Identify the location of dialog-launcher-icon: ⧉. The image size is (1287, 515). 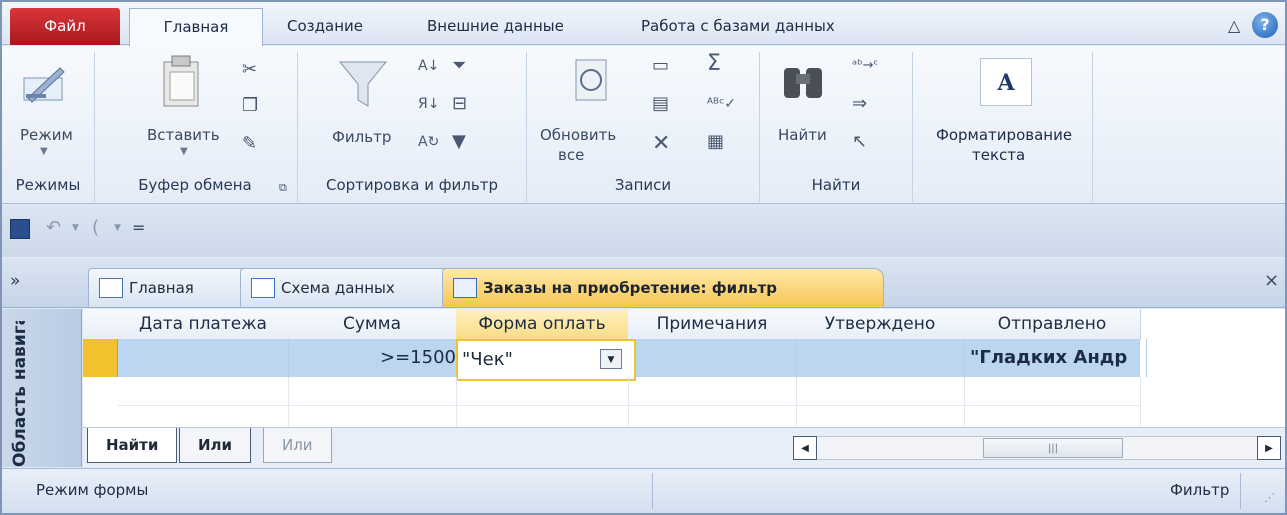
(283, 188).